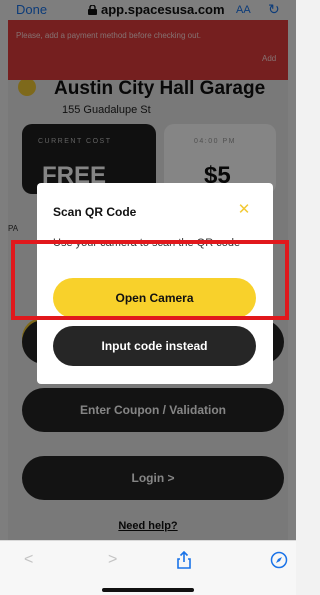  I want to click on compass-icon, so click(279, 562).